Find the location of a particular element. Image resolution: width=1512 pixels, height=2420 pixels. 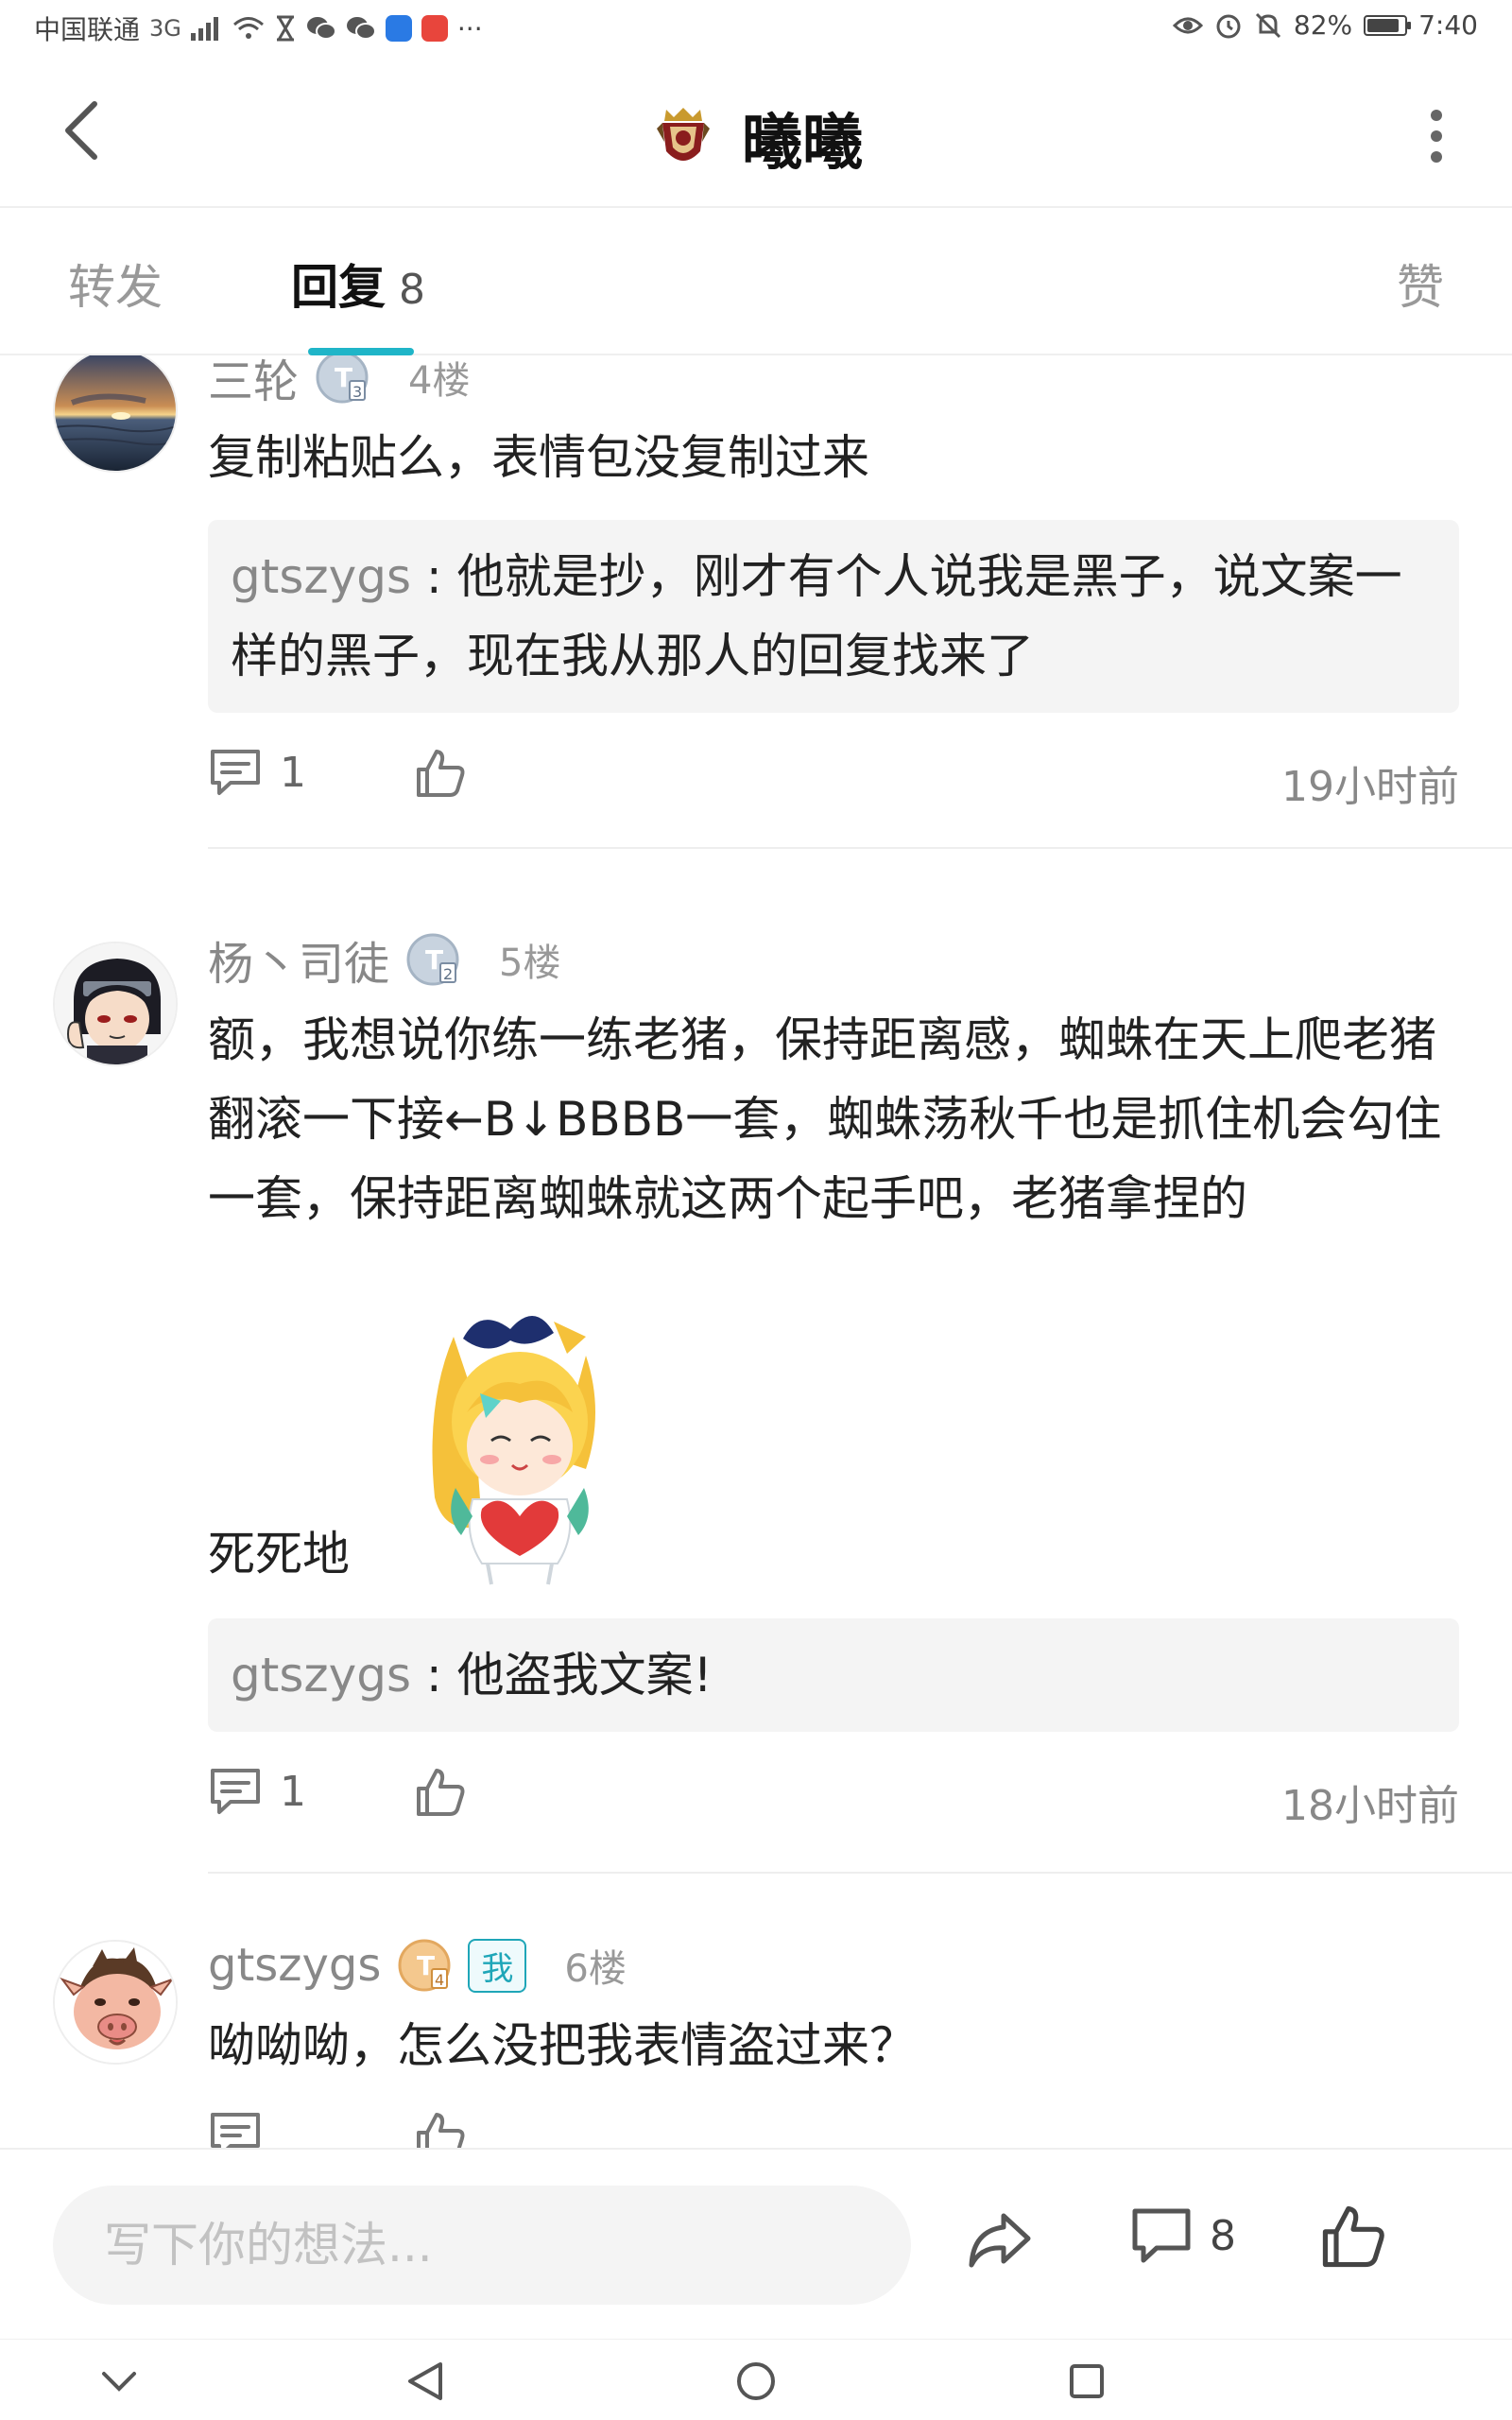

nav-recents-button is located at coordinates (1086, 2381).